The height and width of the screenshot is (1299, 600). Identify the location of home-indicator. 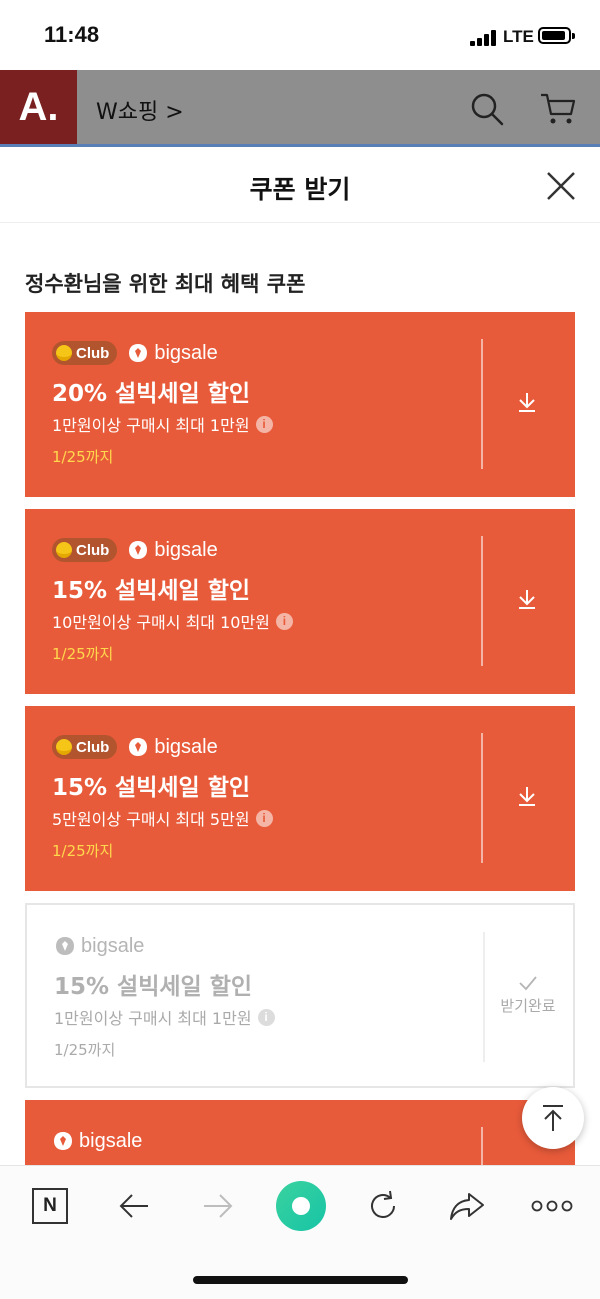
(300, 1280).